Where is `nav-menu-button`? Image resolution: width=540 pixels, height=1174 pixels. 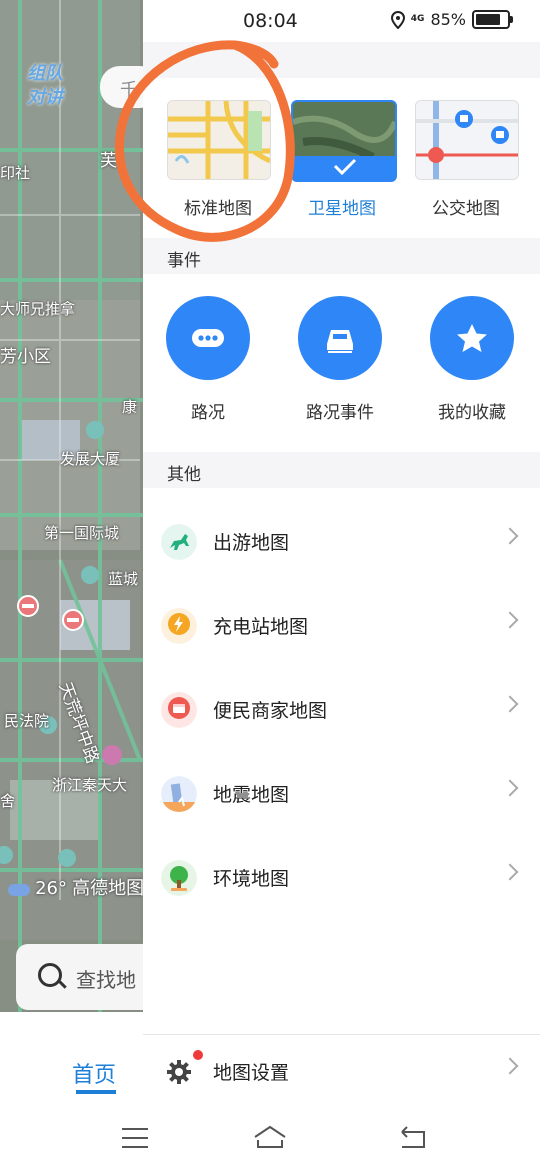
nav-menu-button is located at coordinates (135, 1135).